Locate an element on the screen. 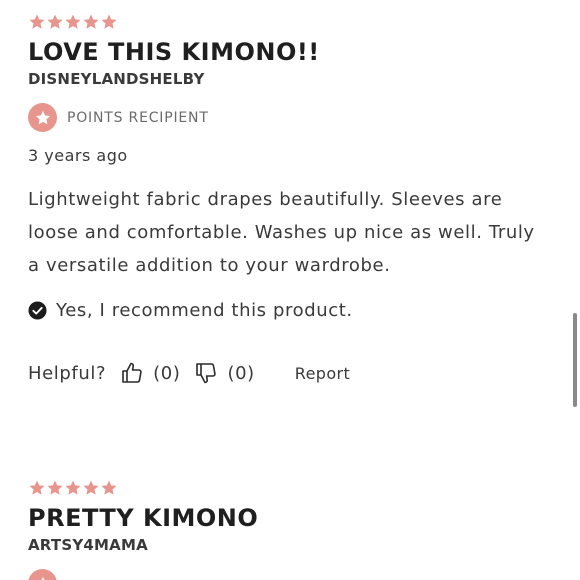 This screenshot has width=580, height=580. thumbs-down-icon is located at coordinates (206, 373).